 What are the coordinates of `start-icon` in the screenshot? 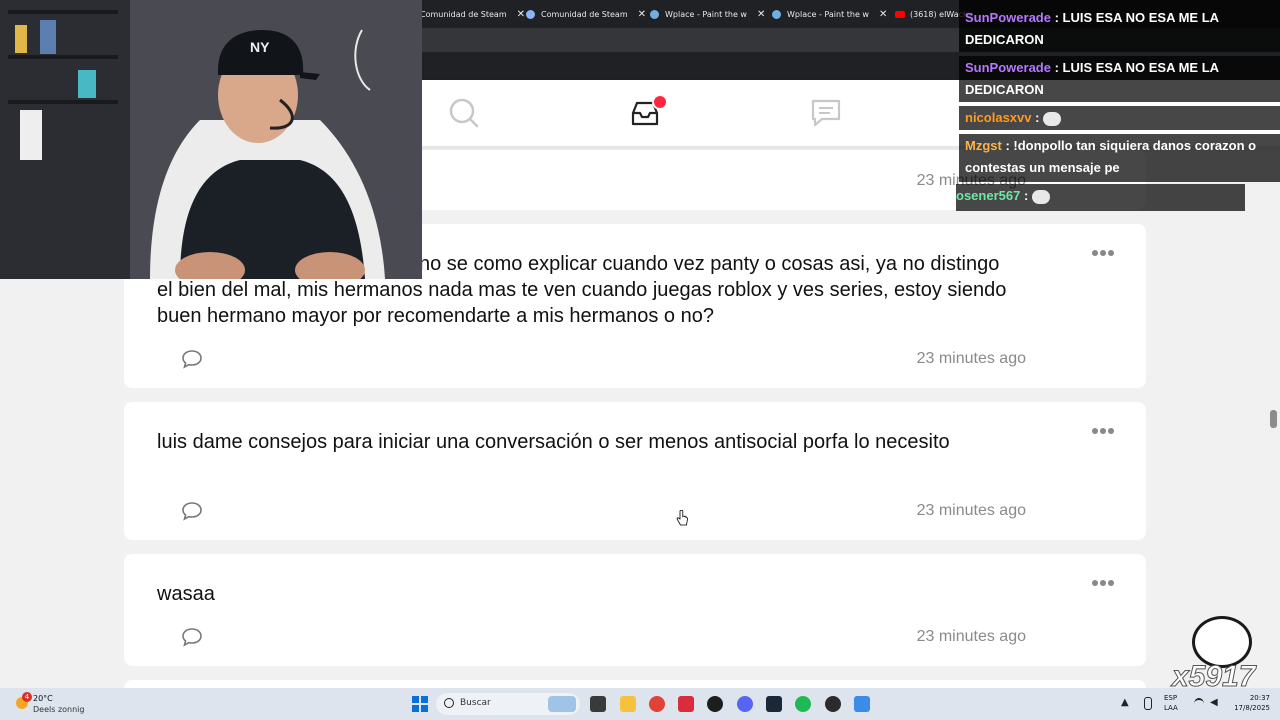 It's located at (420, 704).